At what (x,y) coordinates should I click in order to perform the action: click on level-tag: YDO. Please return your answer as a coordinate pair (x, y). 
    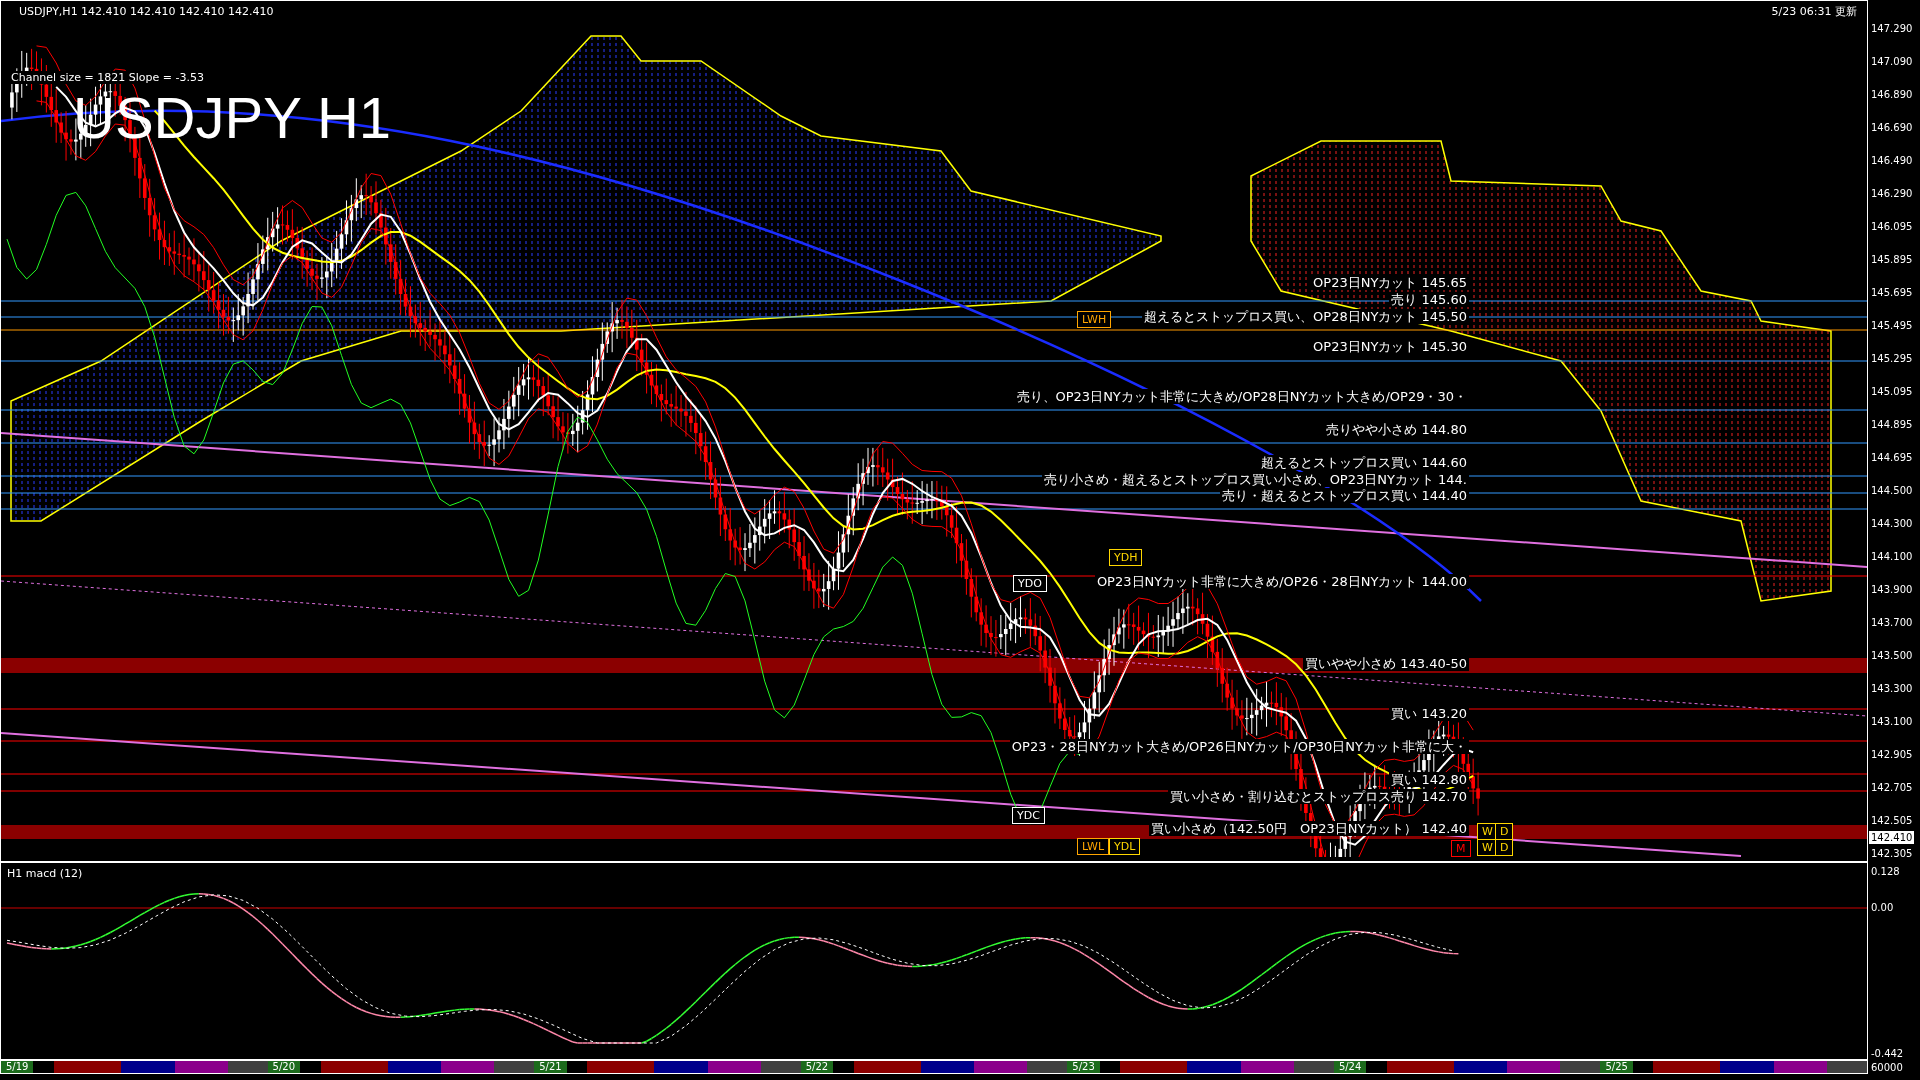
    Looking at the image, I should click on (1030, 583).